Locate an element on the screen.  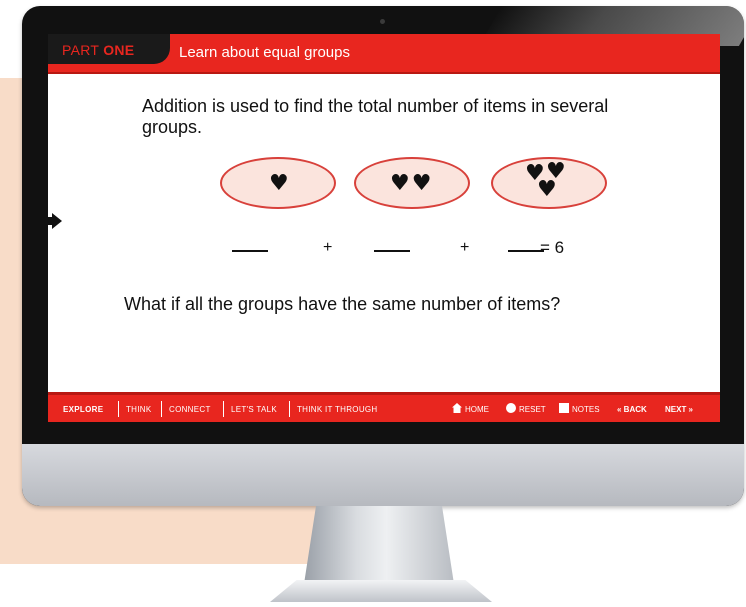
reset-button: RESET is located at coordinates (526, 408).